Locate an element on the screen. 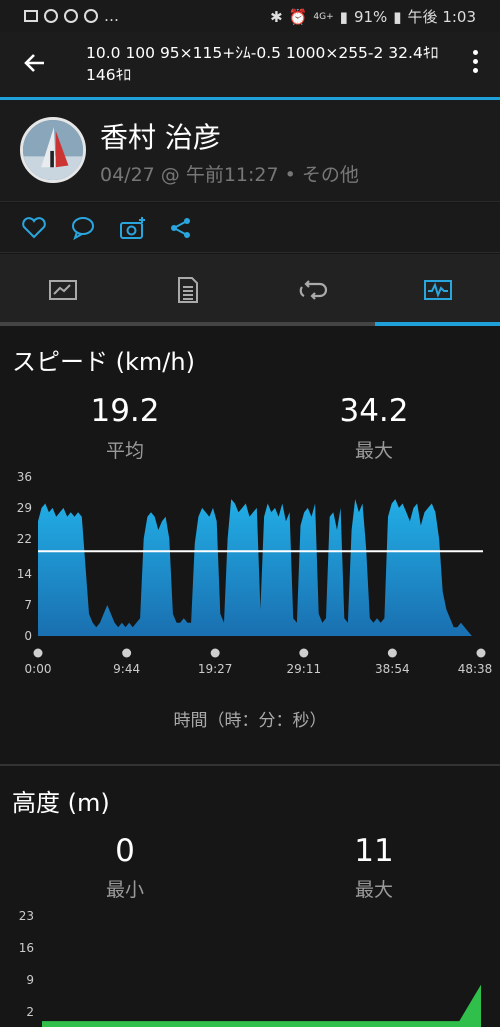 This screenshot has width=500, height=1027. altitude-min-label: 最小 is located at coordinates (124, 890).